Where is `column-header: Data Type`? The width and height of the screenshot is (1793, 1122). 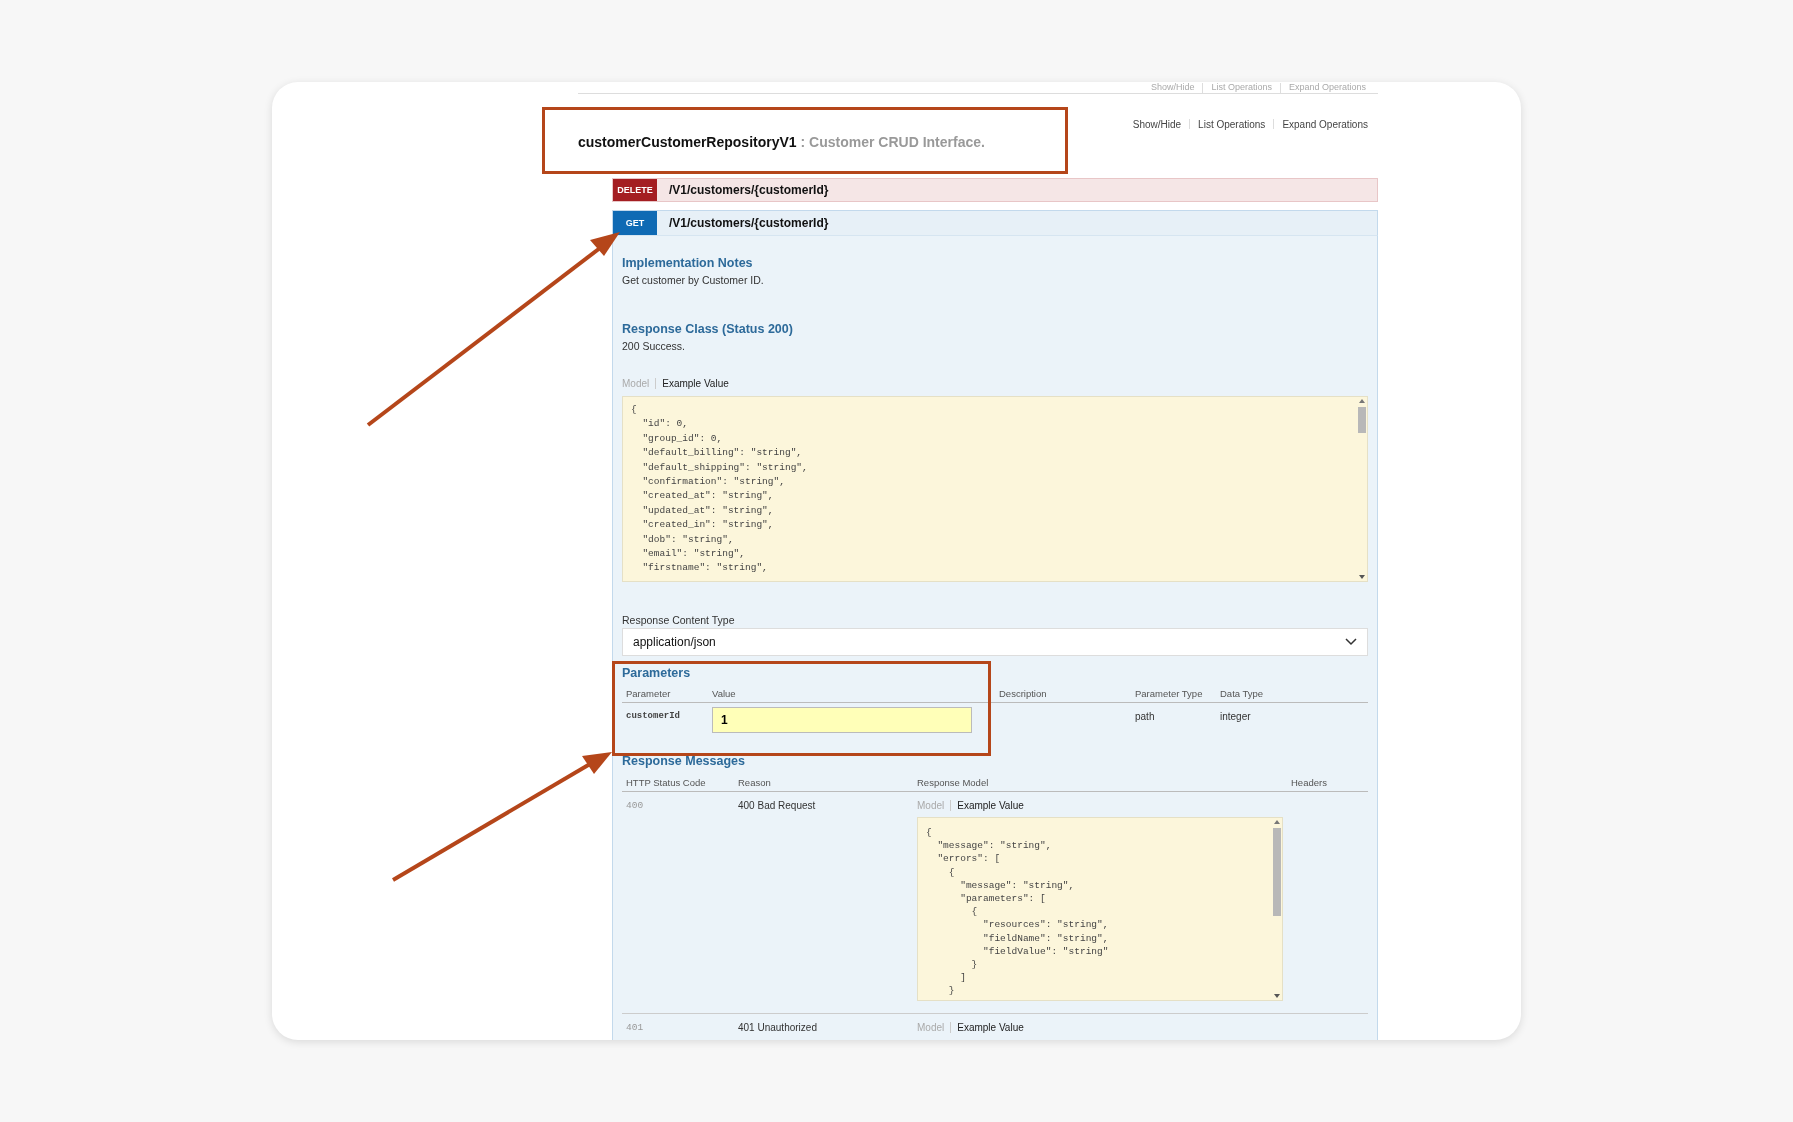
column-header: Data Type is located at coordinates (1242, 693).